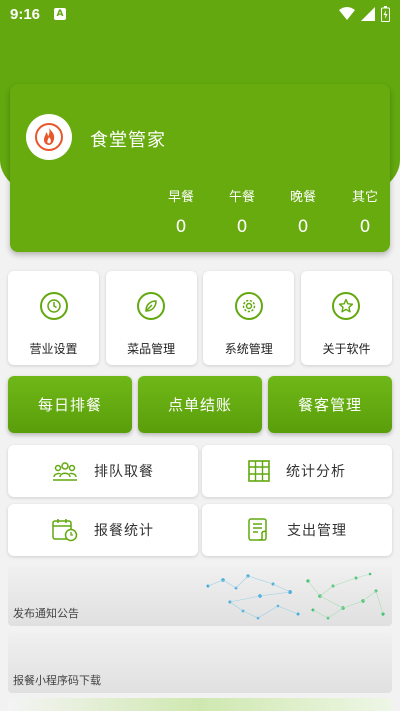 This screenshot has height=711, width=400. I want to click on meal-label: 晚餐, so click(302, 197).